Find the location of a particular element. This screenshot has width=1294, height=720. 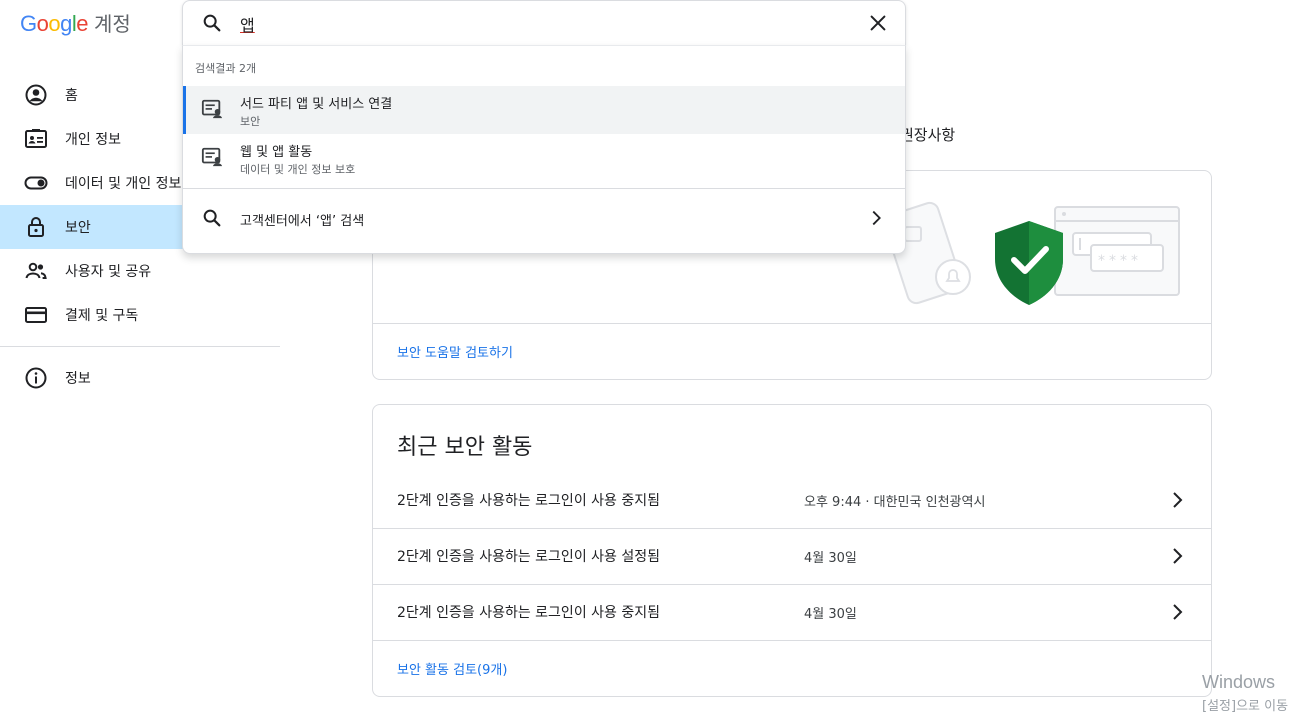

google-account-logo: Google 계정 is located at coordinates (75, 22).